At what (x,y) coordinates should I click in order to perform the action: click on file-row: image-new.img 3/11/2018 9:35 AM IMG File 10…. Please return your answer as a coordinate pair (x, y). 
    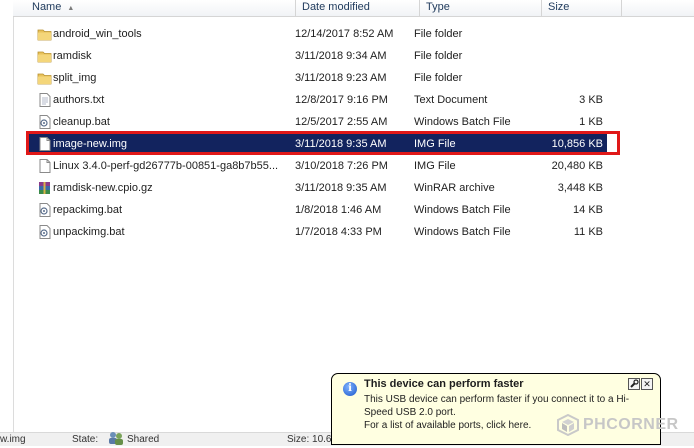
    Looking at the image, I should click on (316, 143).